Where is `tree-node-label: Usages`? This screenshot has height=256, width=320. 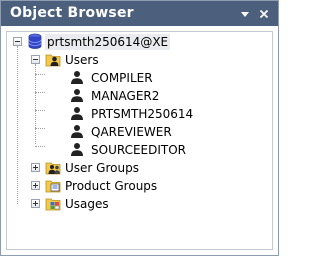
tree-node-label: Usages is located at coordinates (87, 204).